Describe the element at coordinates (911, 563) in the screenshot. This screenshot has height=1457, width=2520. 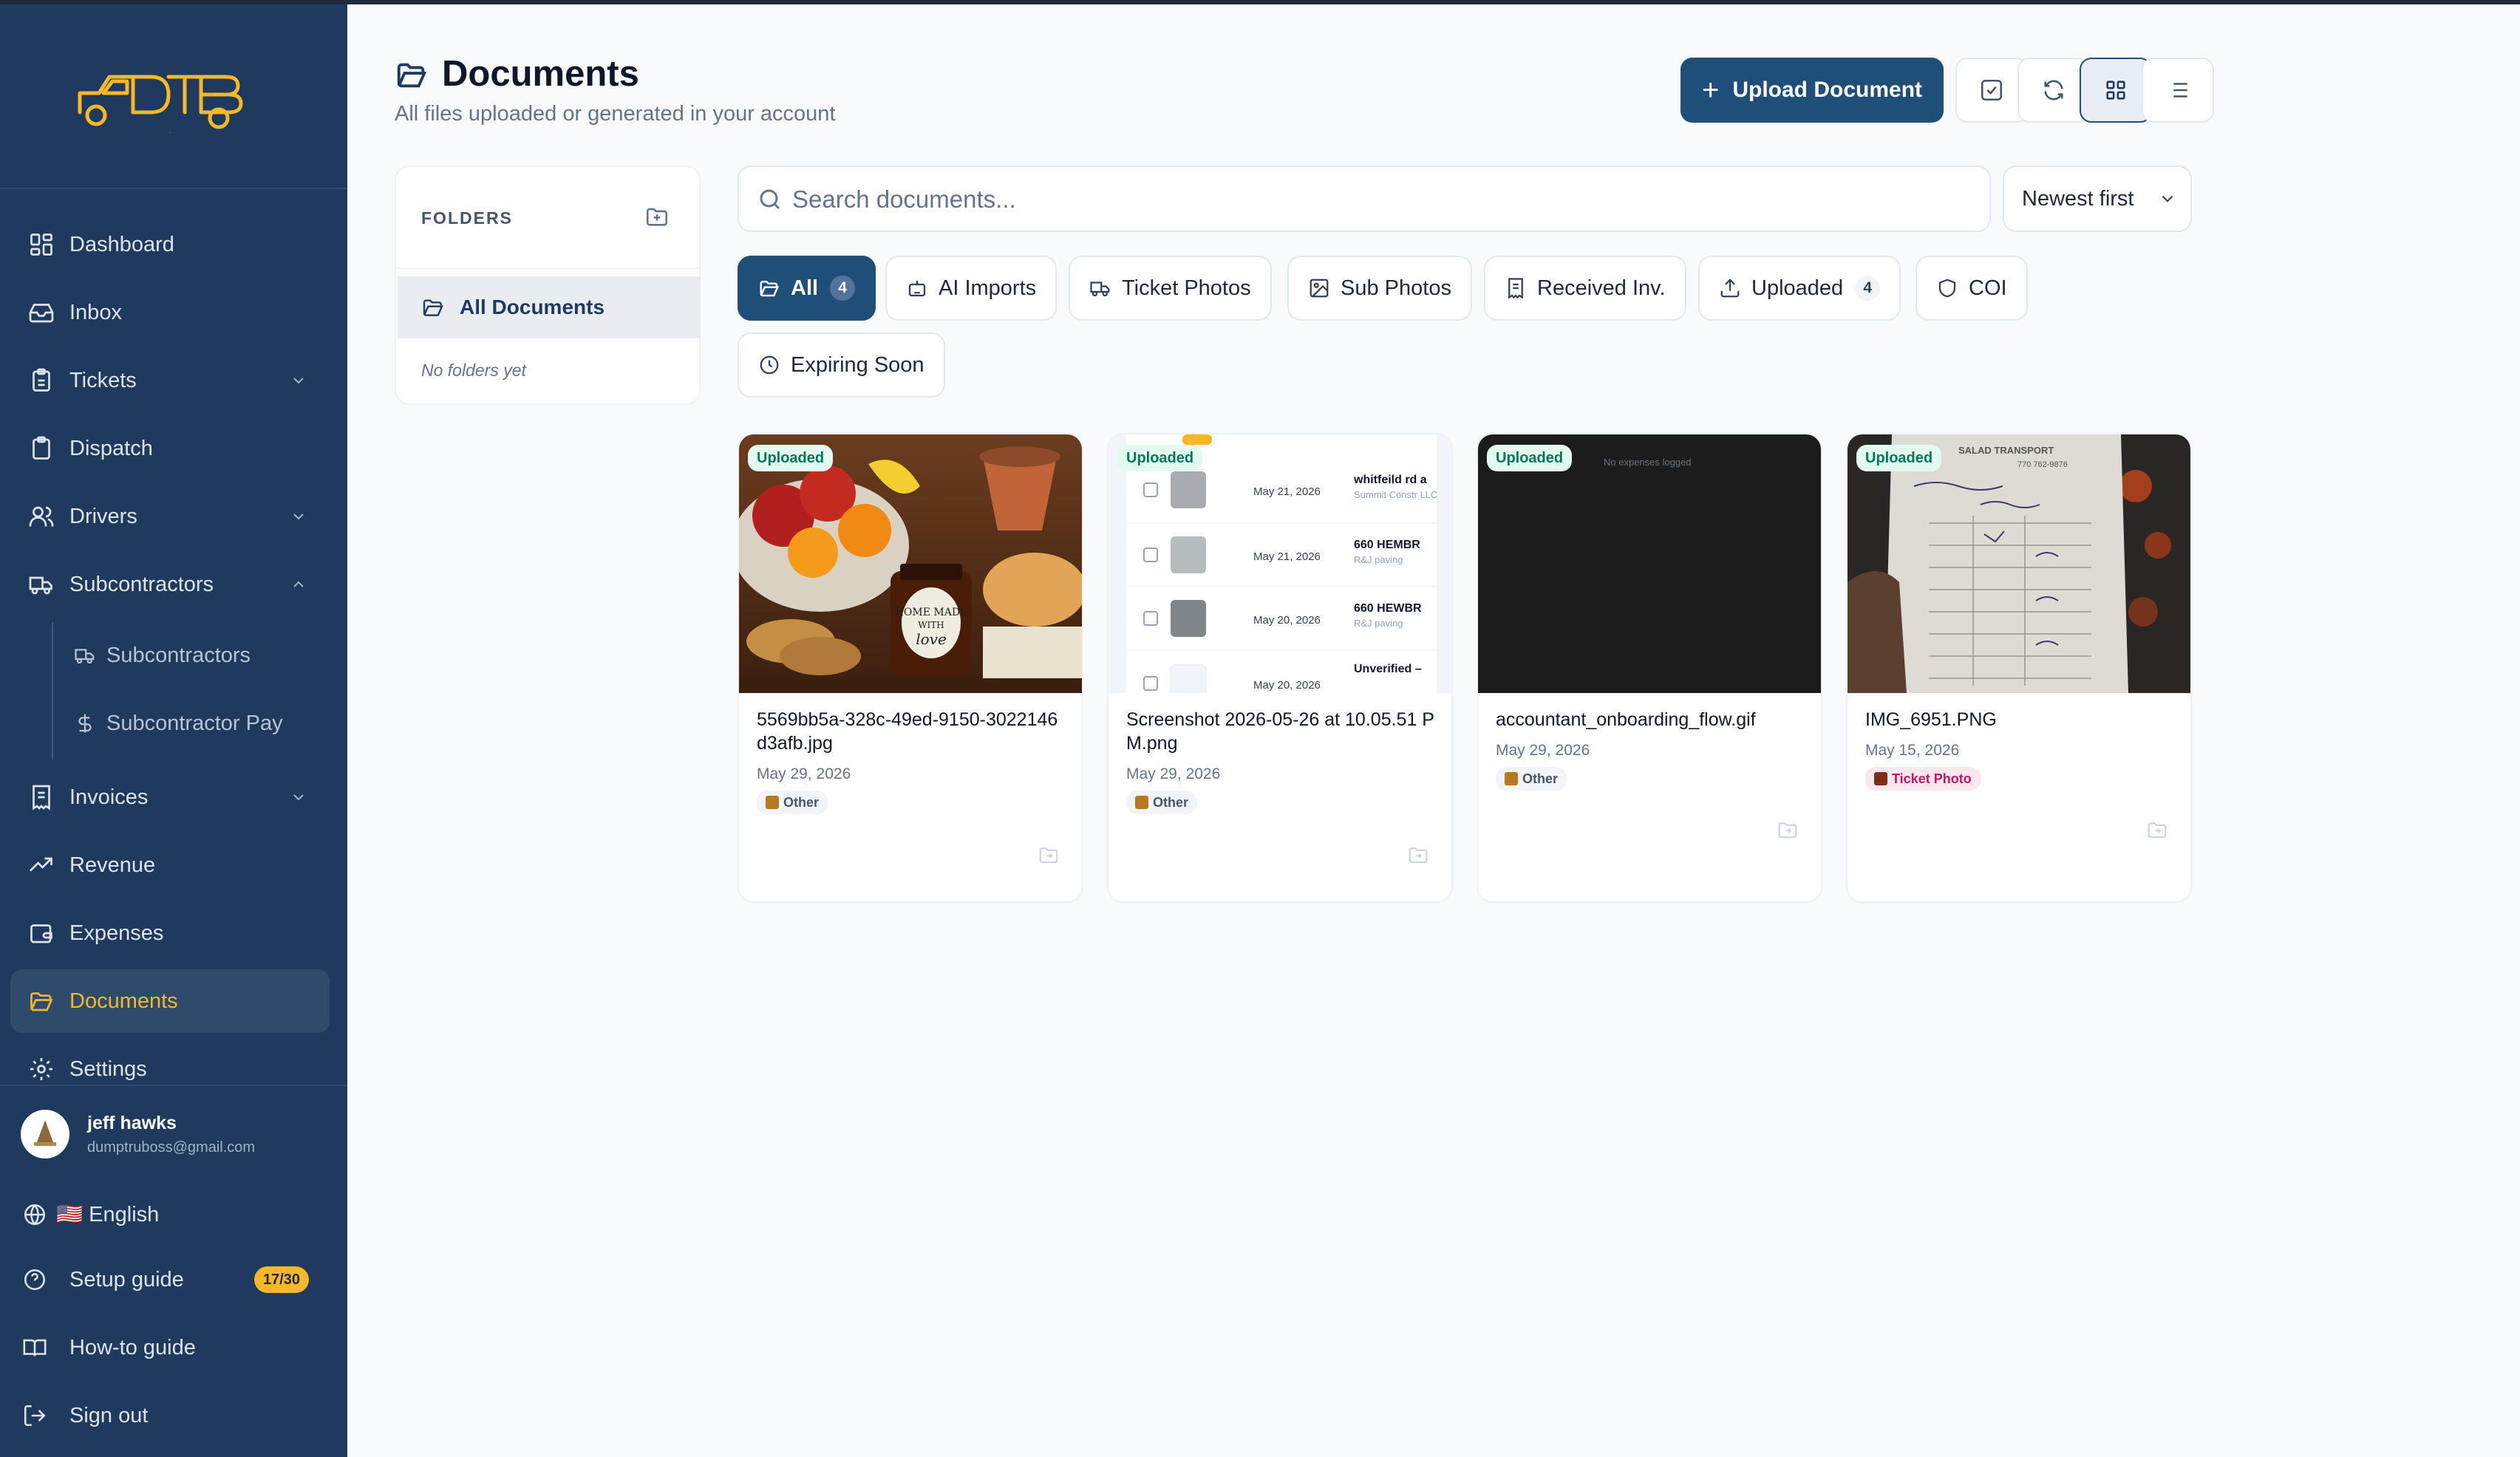
I see `document-thumbnail: HOME MADE WITH love Uploaded` at that location.